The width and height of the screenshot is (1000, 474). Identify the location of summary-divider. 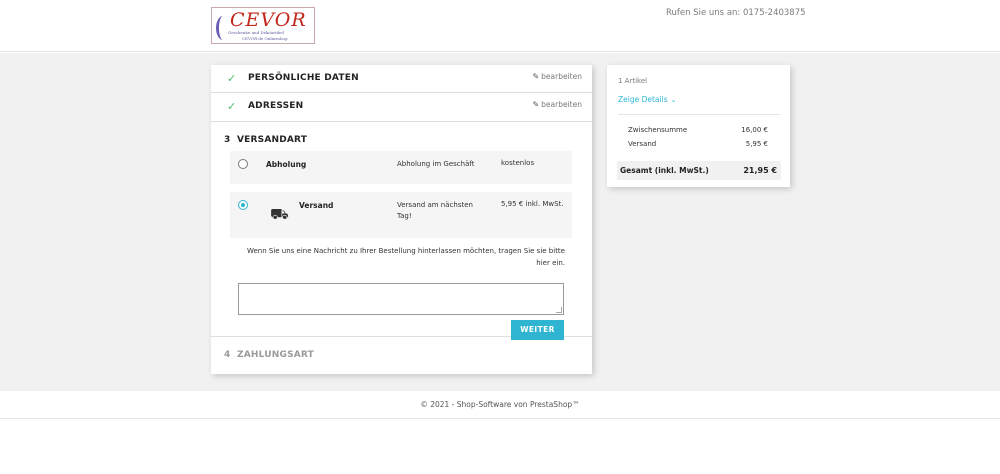
(699, 114).